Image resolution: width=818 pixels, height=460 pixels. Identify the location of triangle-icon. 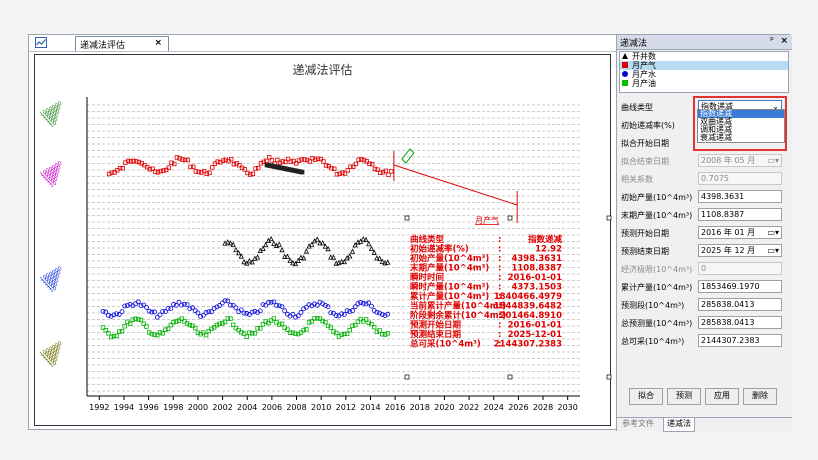
(625, 56).